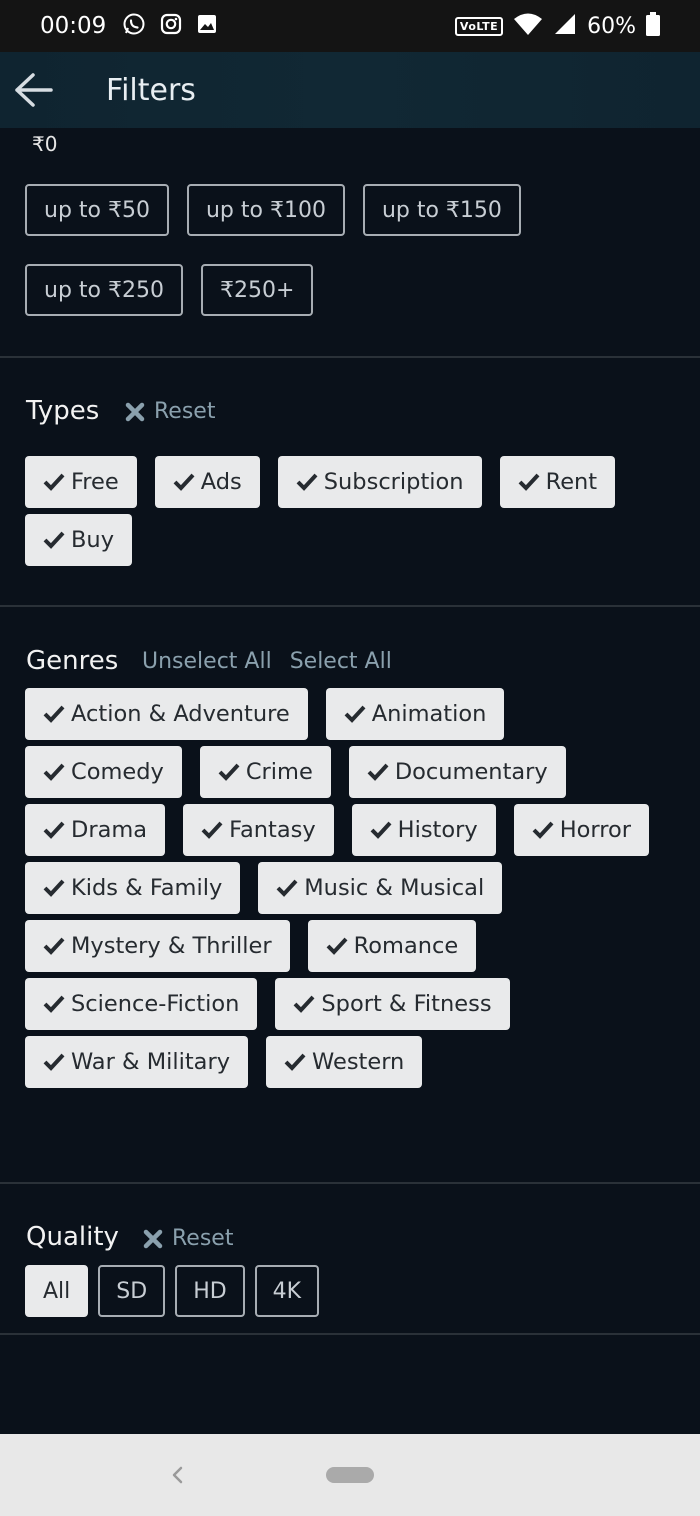 This screenshot has height=1516, width=700. What do you see at coordinates (171, 26) in the screenshot?
I see `instagram-icon` at bounding box center [171, 26].